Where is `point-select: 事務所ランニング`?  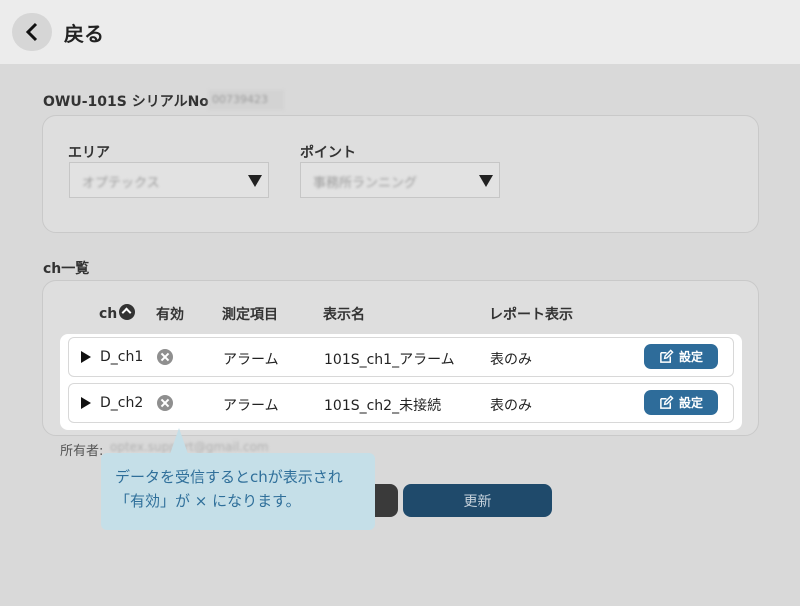 point-select: 事務所ランニング is located at coordinates (400, 180).